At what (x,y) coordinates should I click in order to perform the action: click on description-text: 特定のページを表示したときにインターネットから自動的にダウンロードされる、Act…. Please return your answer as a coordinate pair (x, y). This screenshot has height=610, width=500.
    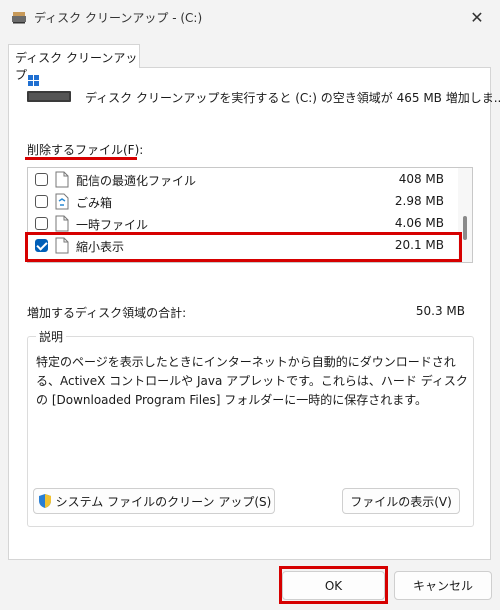
    Looking at the image, I should click on (252, 381).